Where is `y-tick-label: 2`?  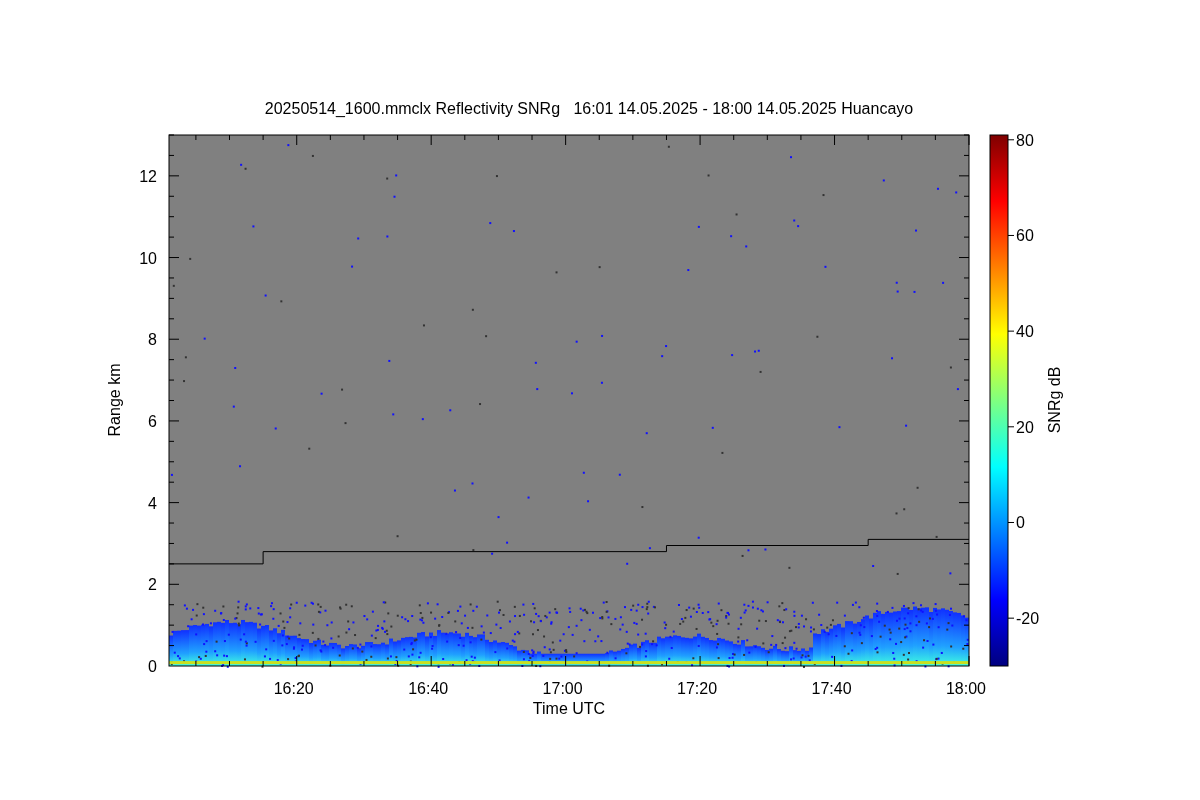
y-tick-label: 2 is located at coordinates (152, 585).